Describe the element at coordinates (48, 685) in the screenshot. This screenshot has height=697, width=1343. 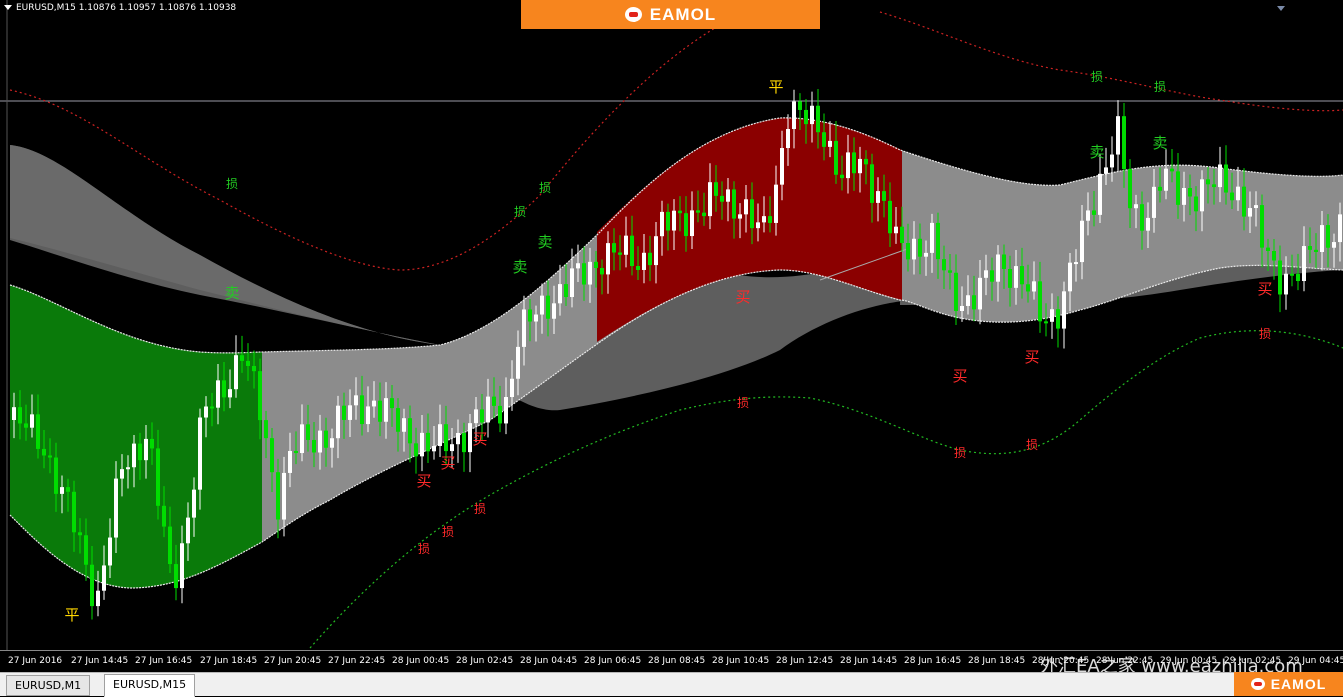
I see `tab-eurusd-m1: EURUSD,M1` at that location.